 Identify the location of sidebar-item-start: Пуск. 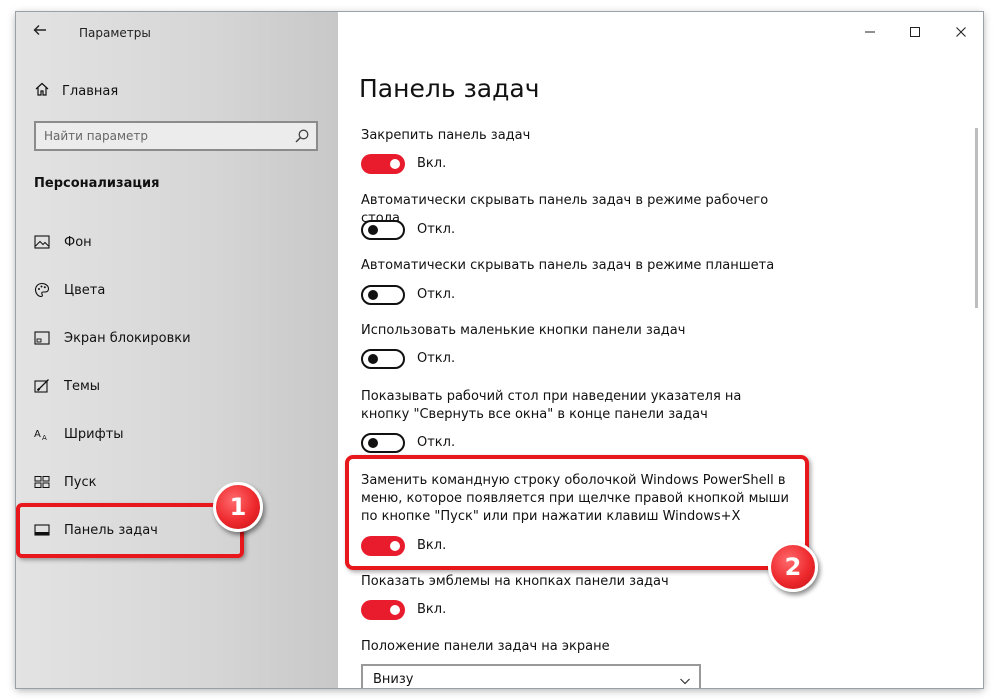
(174, 482).